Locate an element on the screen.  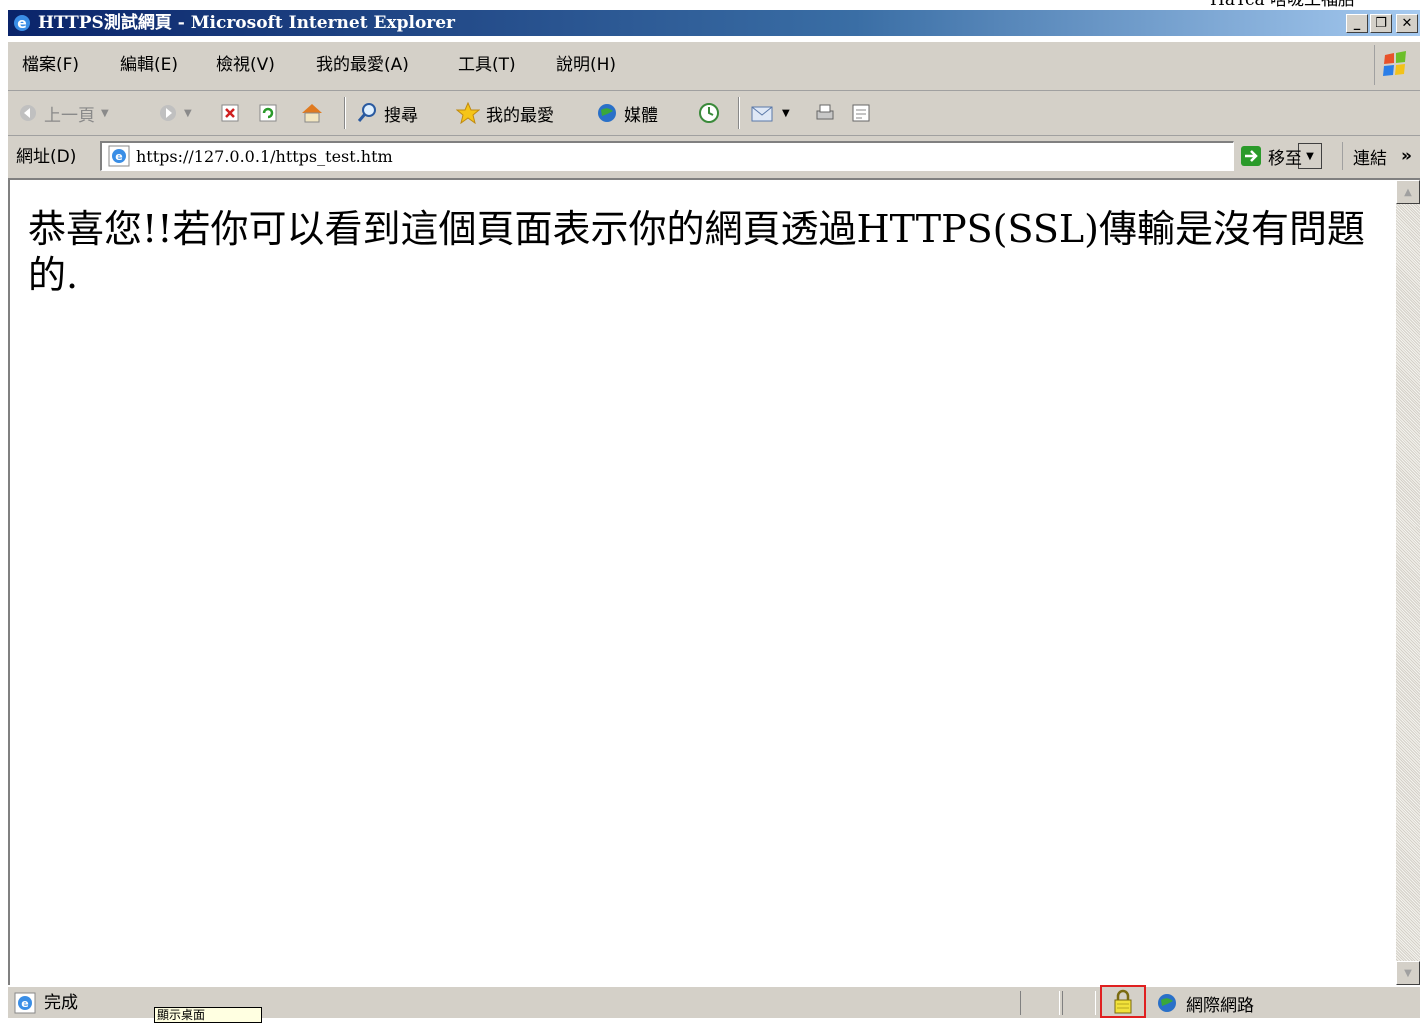
menu-view: 檢視(V) is located at coordinates (245, 65).